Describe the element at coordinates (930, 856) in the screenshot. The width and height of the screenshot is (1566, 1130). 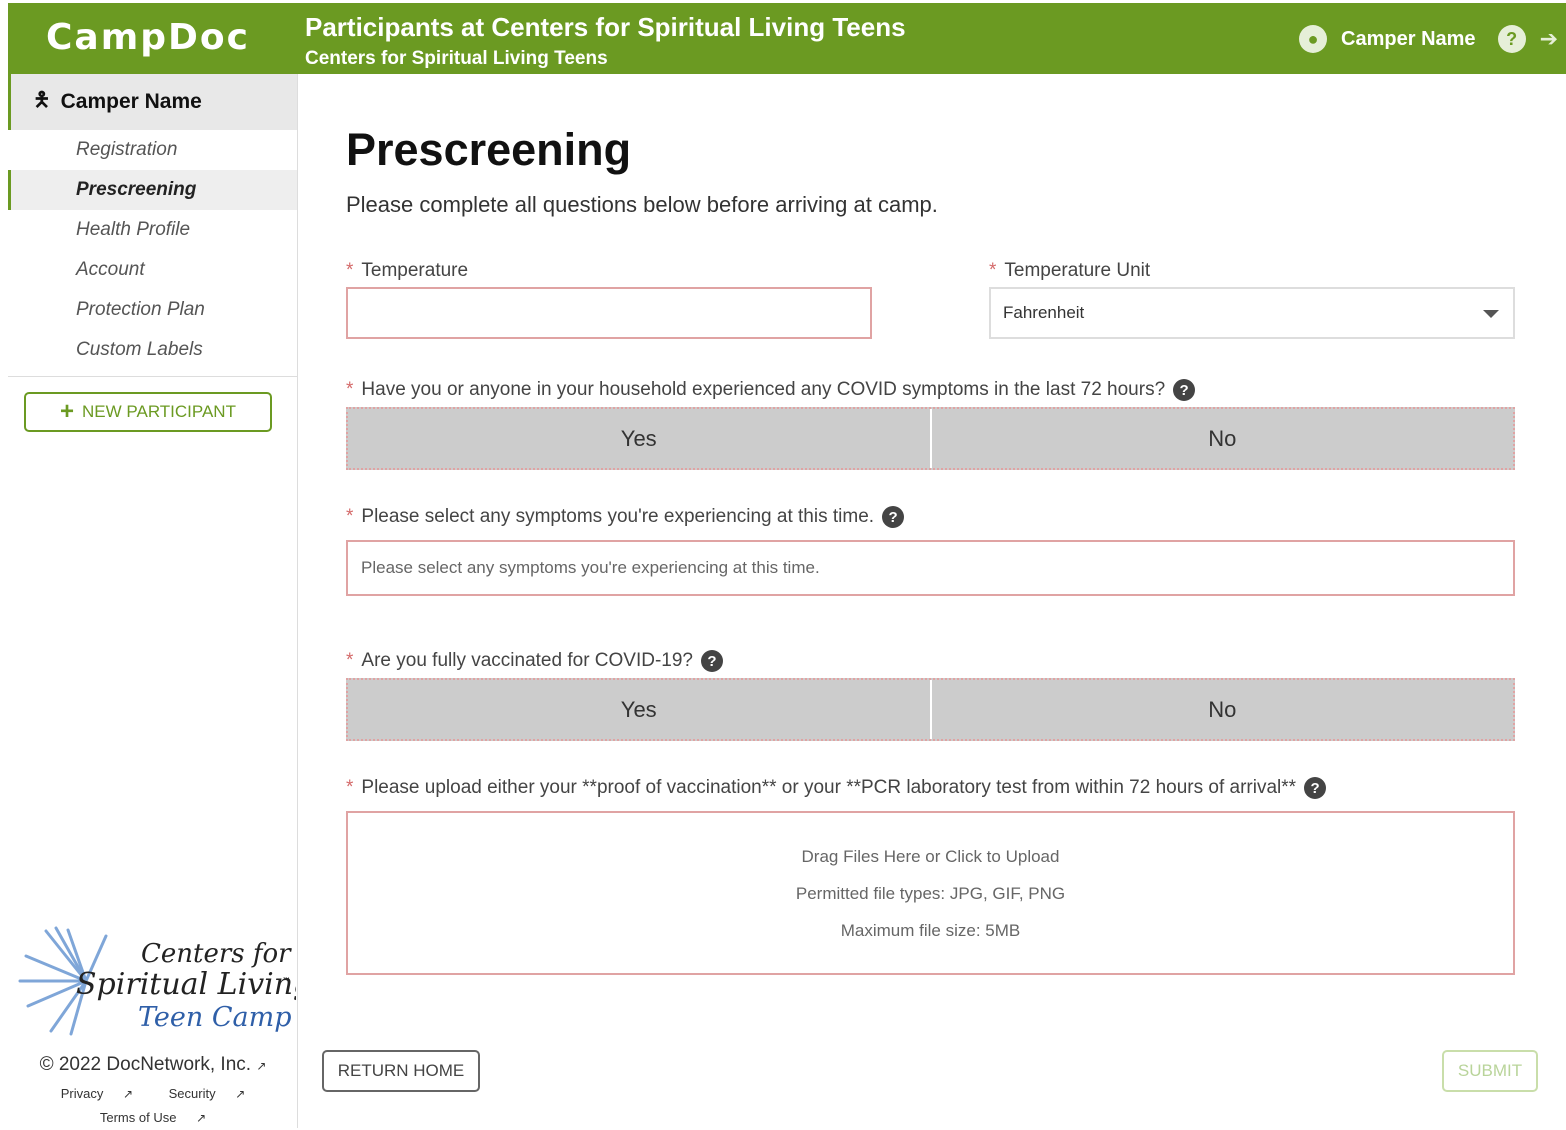
I see `upload-instruction: Drag Files Here or Click to Upload` at that location.